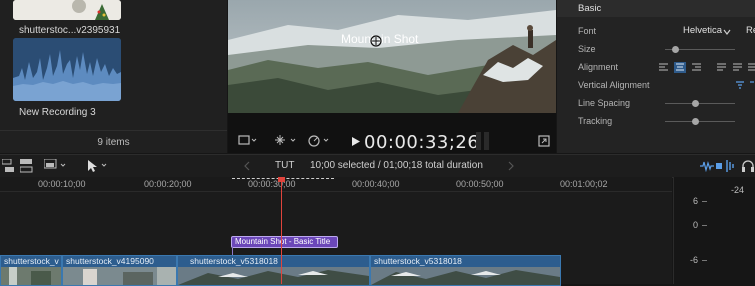  I want to click on chevron-left-icon, so click(247, 166).